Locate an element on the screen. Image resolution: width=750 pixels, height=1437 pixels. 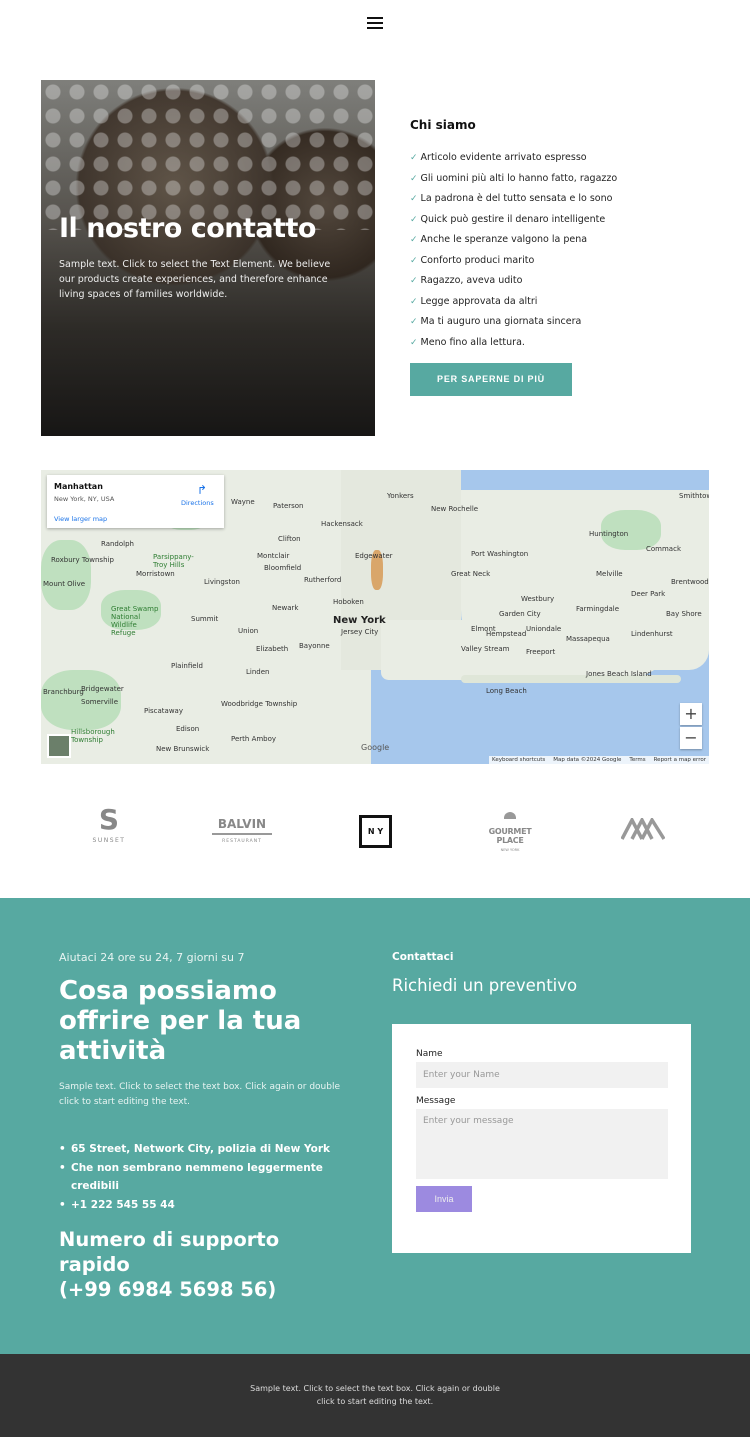
map-place-label: New York is located at coordinates (359, 620).